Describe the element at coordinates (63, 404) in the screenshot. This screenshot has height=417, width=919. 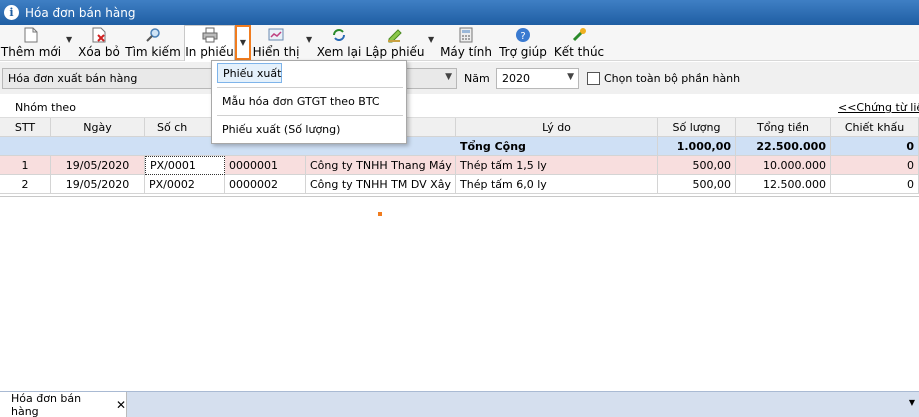
I see `tab-invoice: Hóa đơn bán hàng ✕` at that location.